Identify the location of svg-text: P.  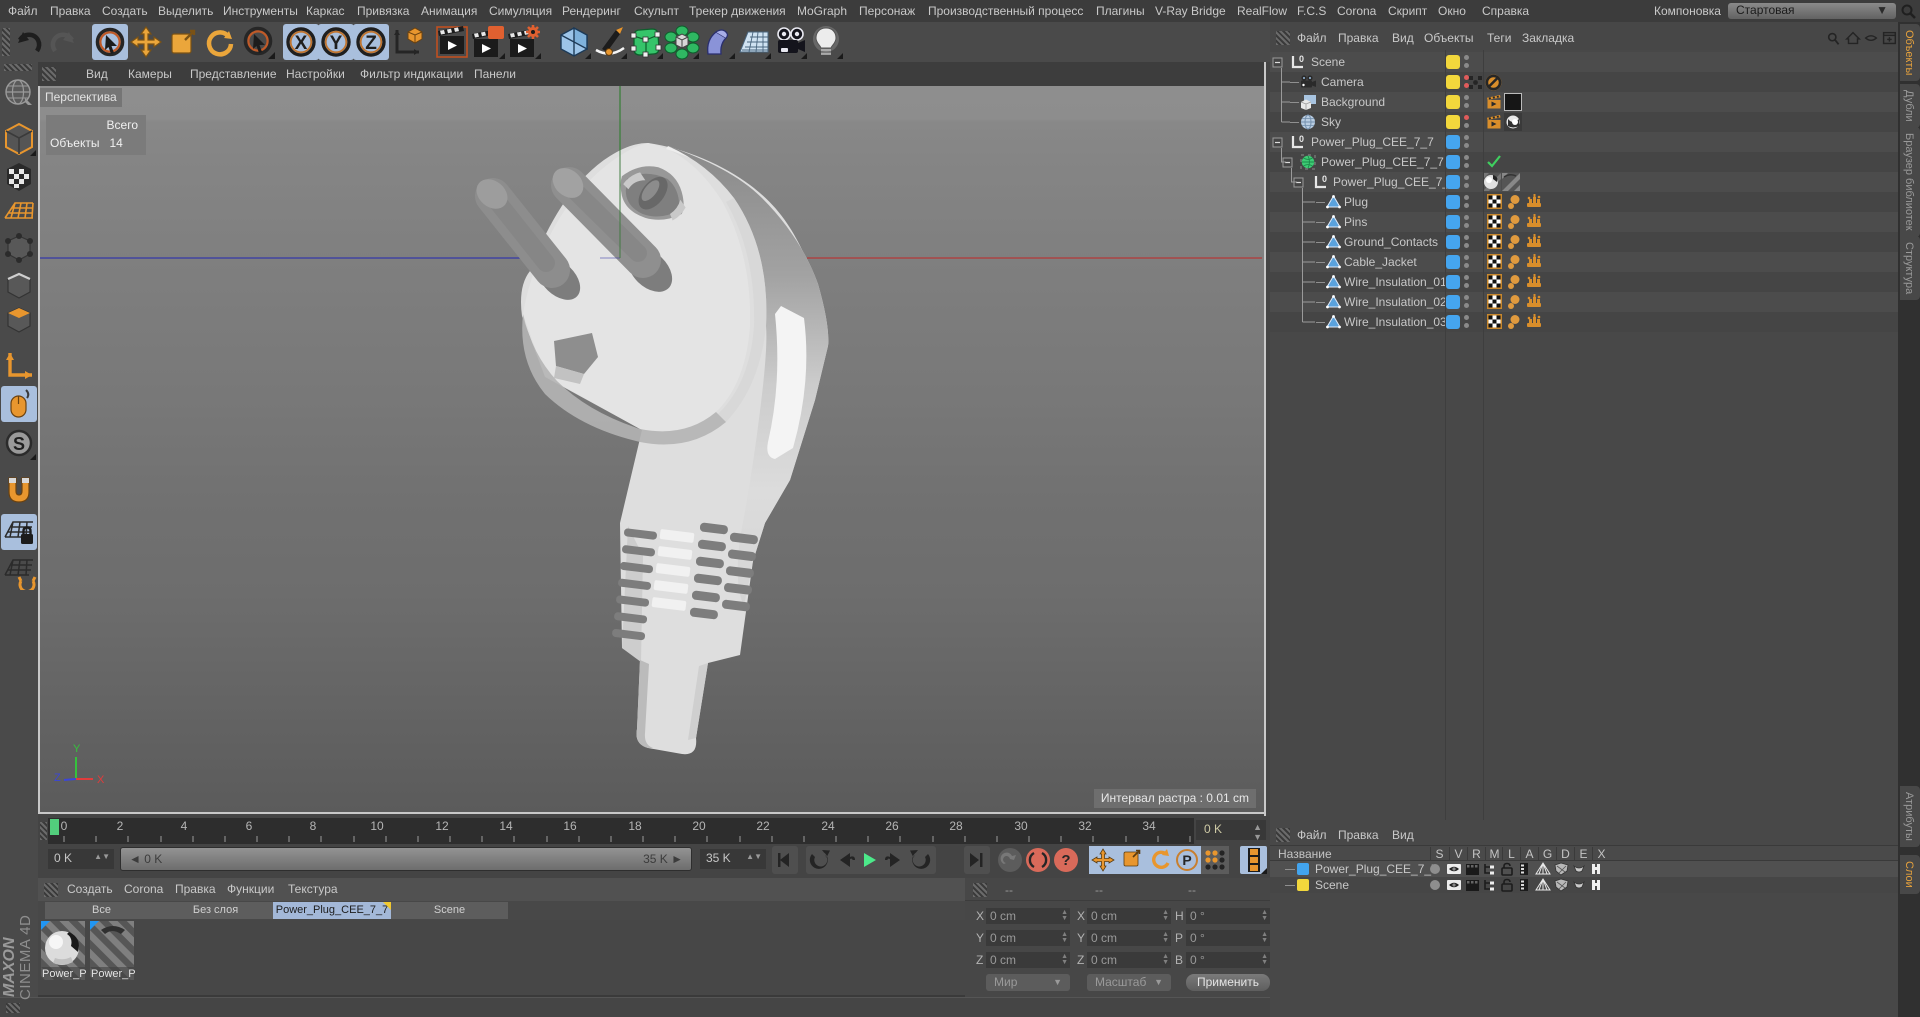
(1186, 860).